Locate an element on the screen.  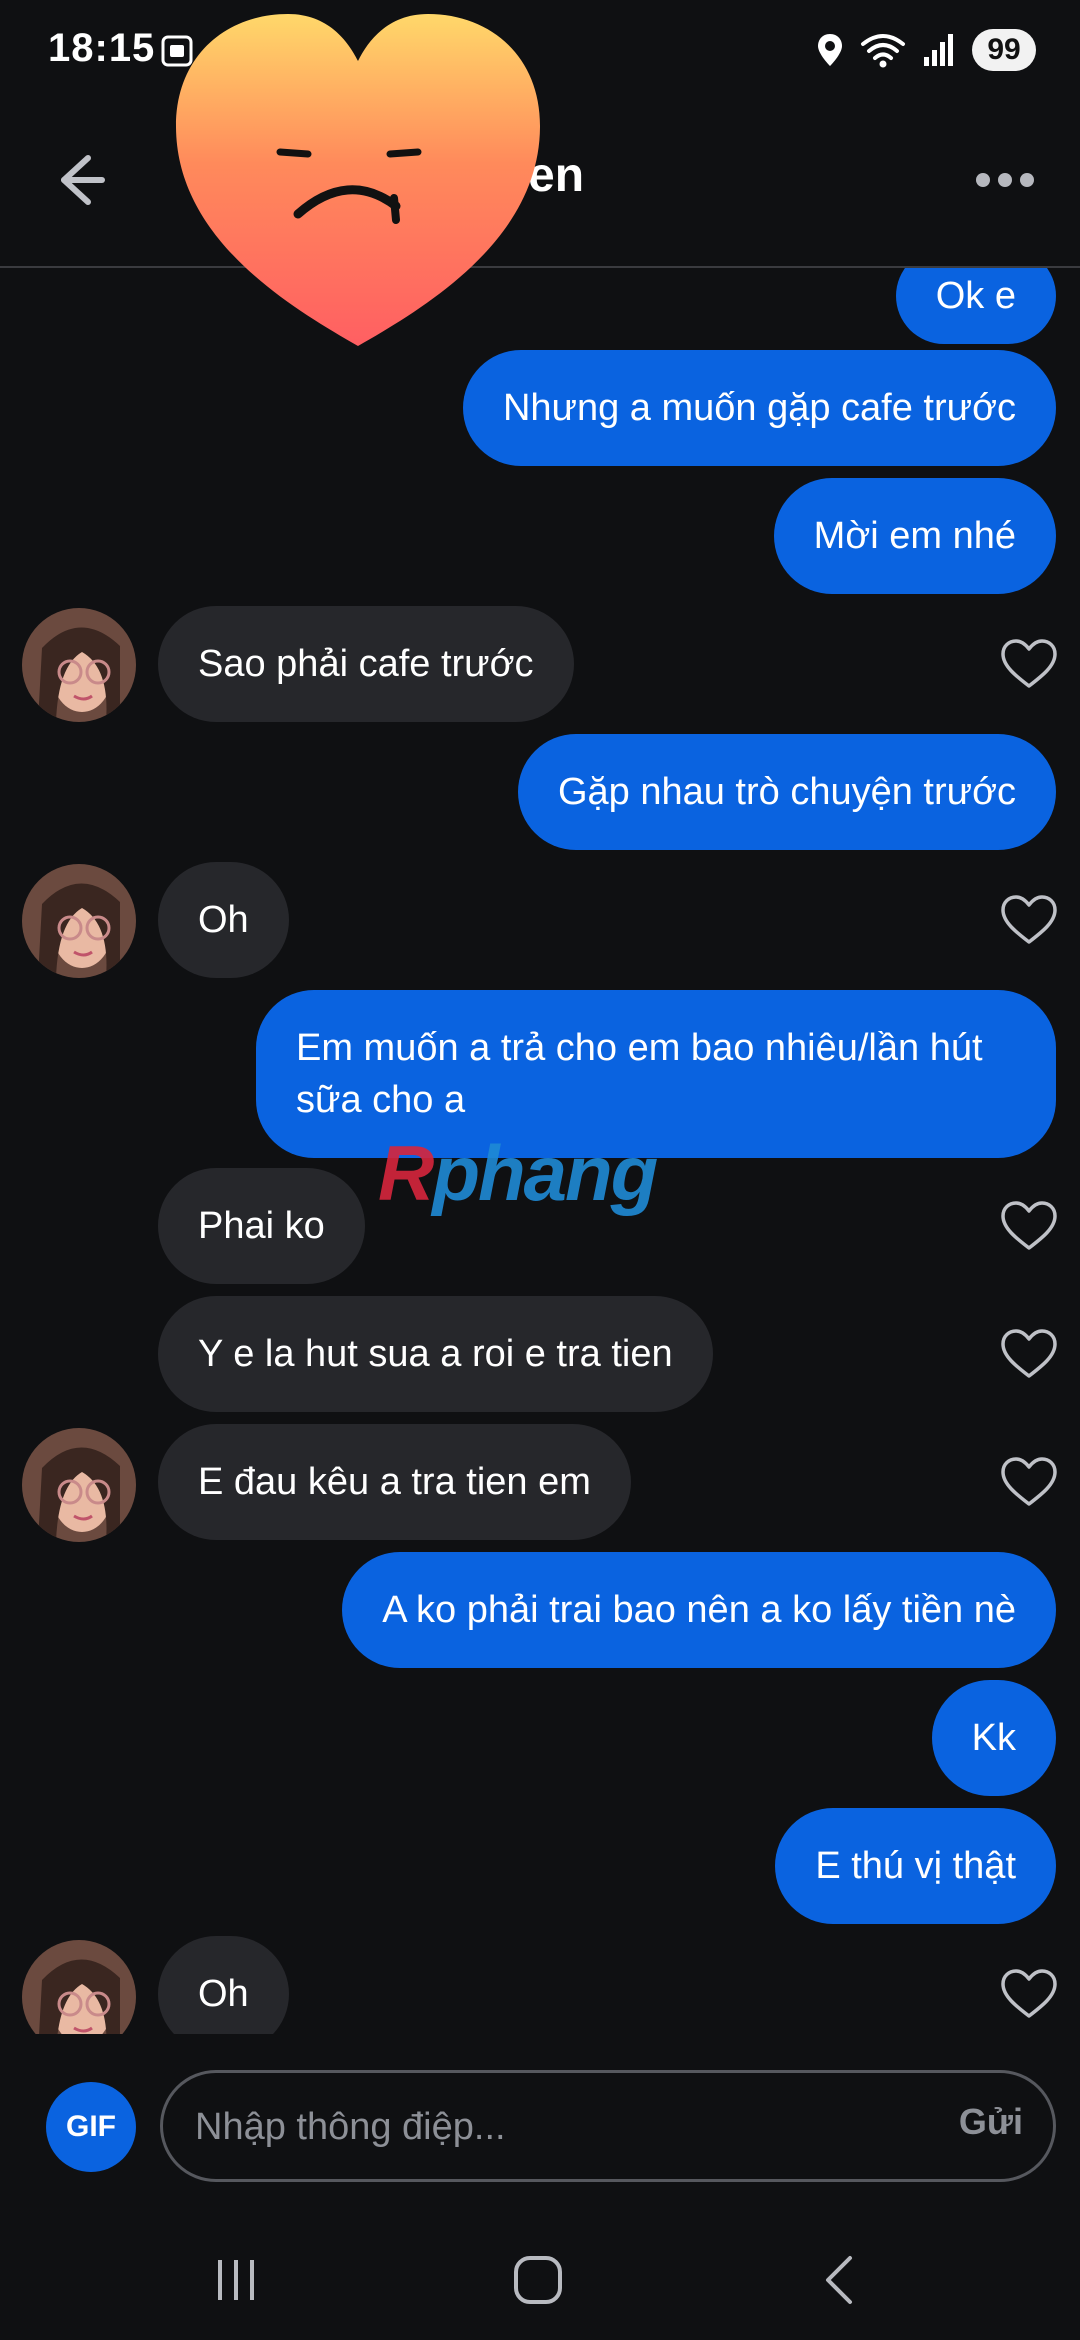
incoming-message: E đau kêu a tra tien em is located at coordinates (394, 1482).